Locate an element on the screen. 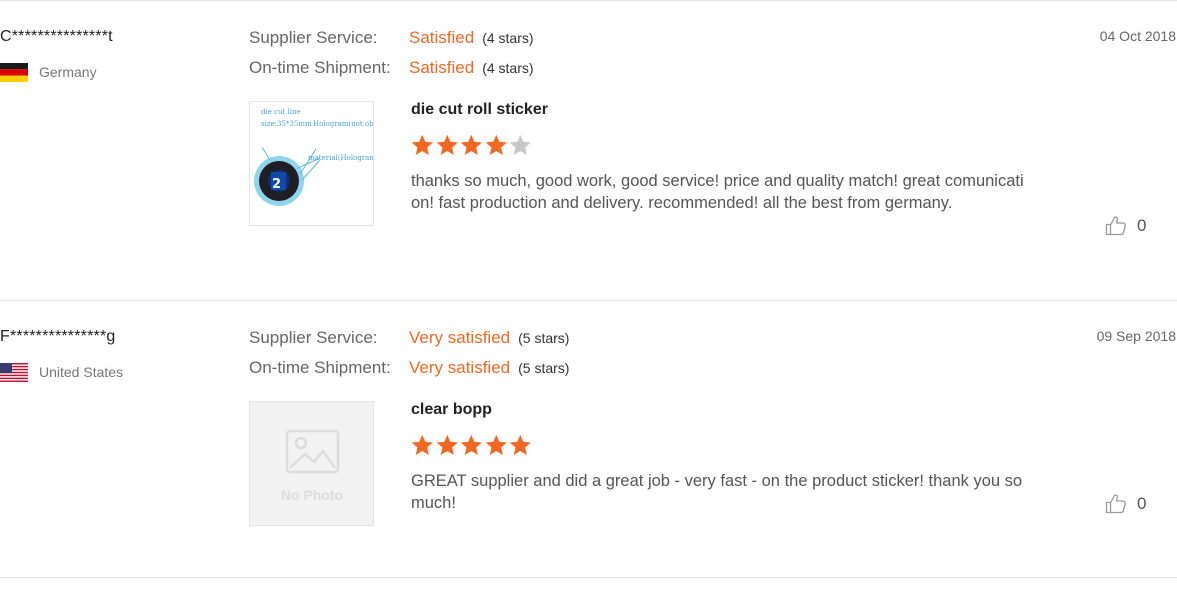 This screenshot has width=1177, height=600. germany-flag-icon is located at coordinates (14, 72).